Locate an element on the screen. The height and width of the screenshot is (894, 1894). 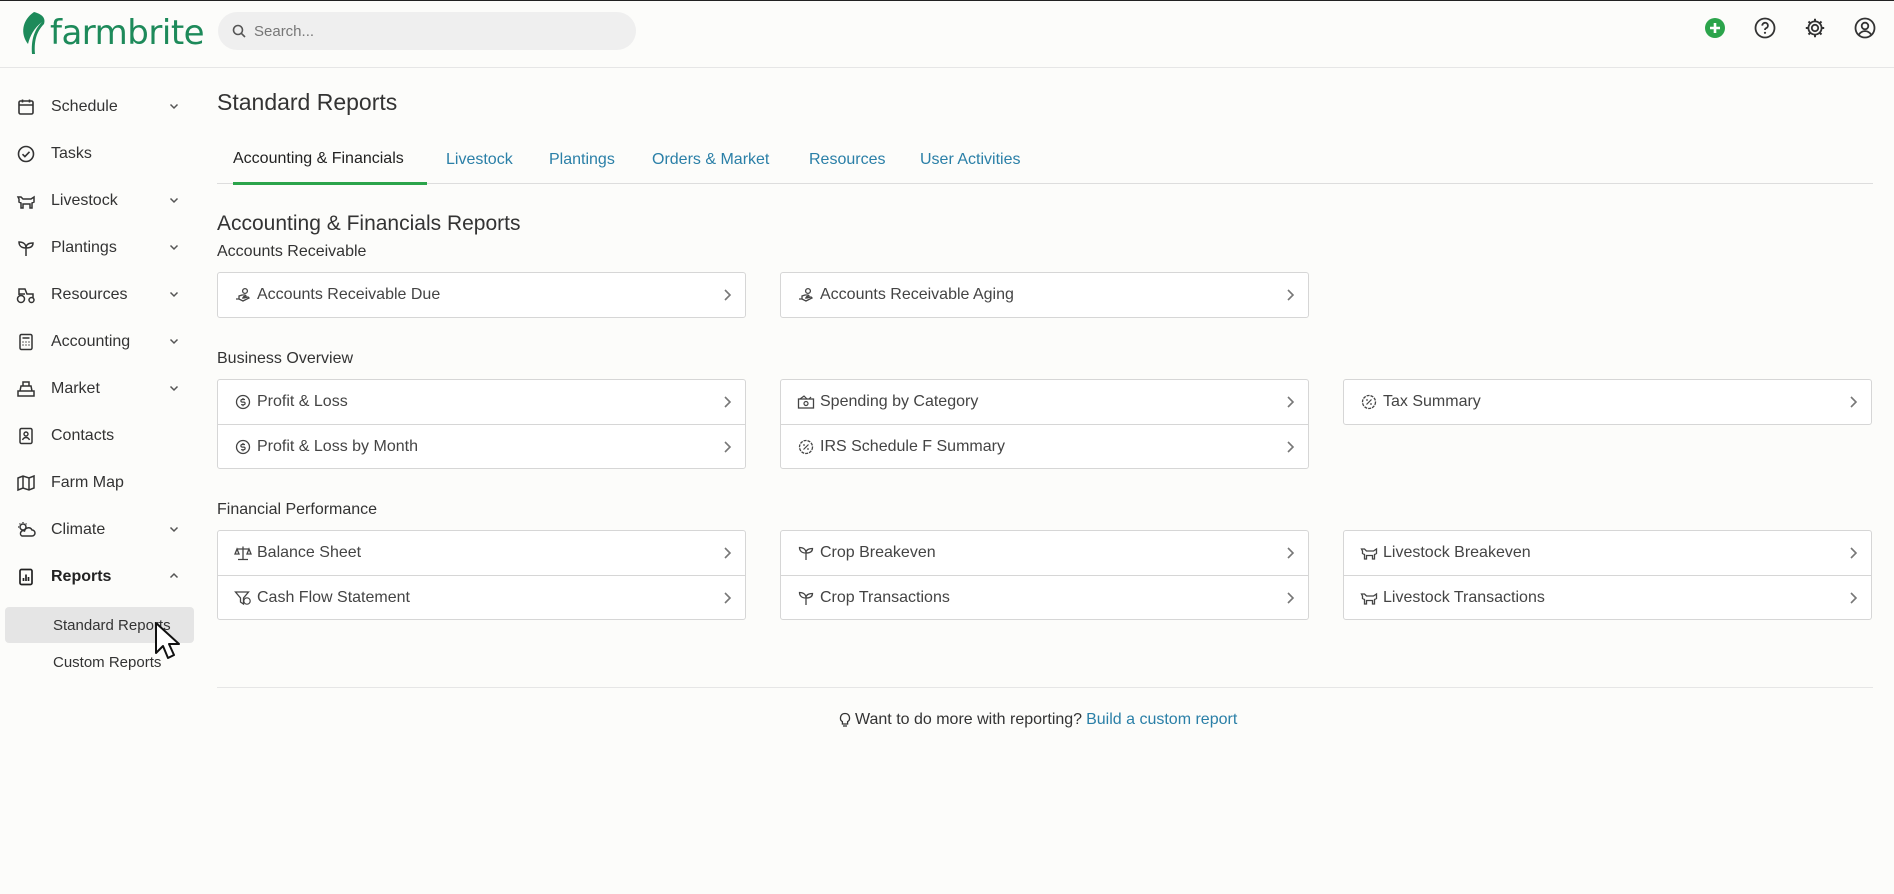
sidebar-item-livestock: Livestock is located at coordinates (97, 201).